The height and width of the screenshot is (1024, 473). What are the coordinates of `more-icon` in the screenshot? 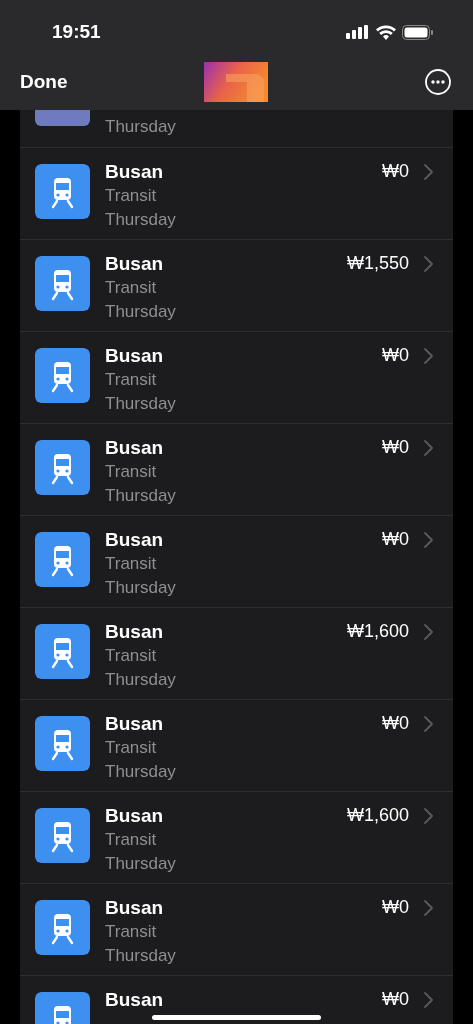 It's located at (438, 82).